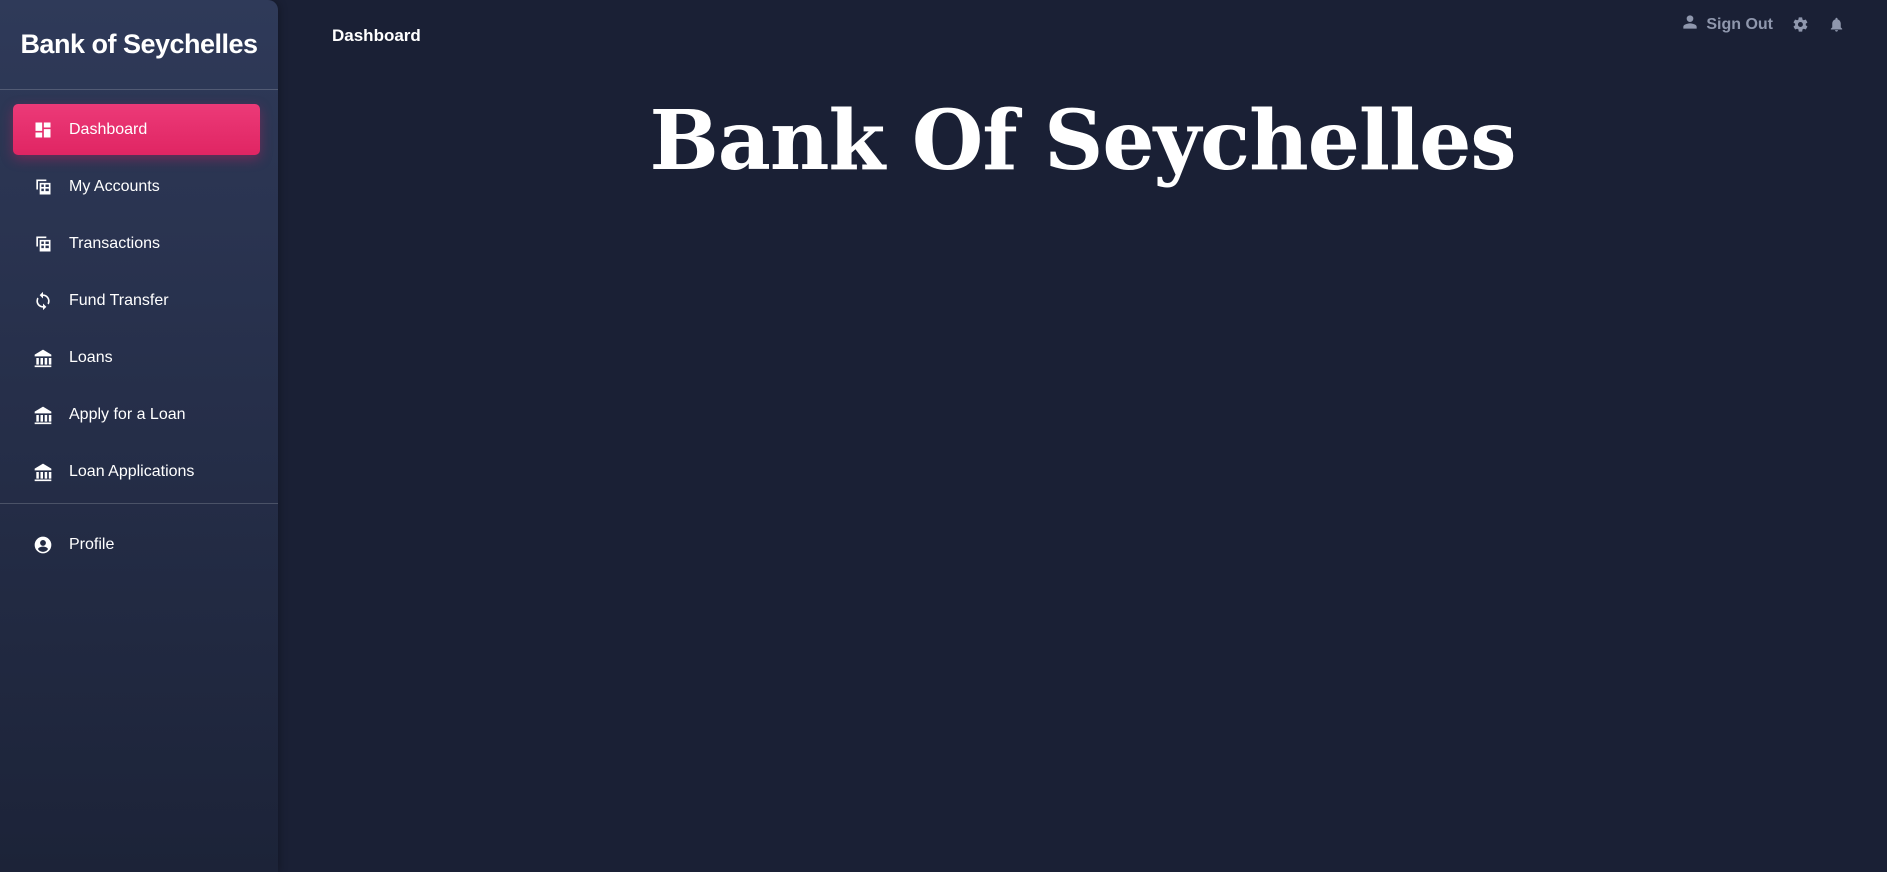 The width and height of the screenshot is (1887, 872). What do you see at coordinates (136, 357) in the screenshot?
I see `sidebar-item-loans: Loans` at bounding box center [136, 357].